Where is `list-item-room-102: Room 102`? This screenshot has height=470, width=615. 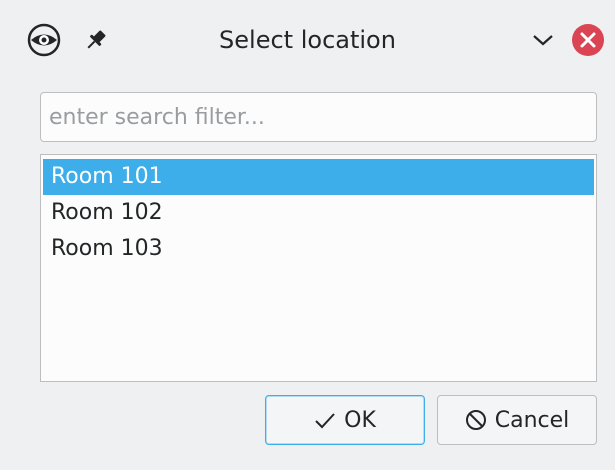 list-item-room-102: Room 102 is located at coordinates (318, 213).